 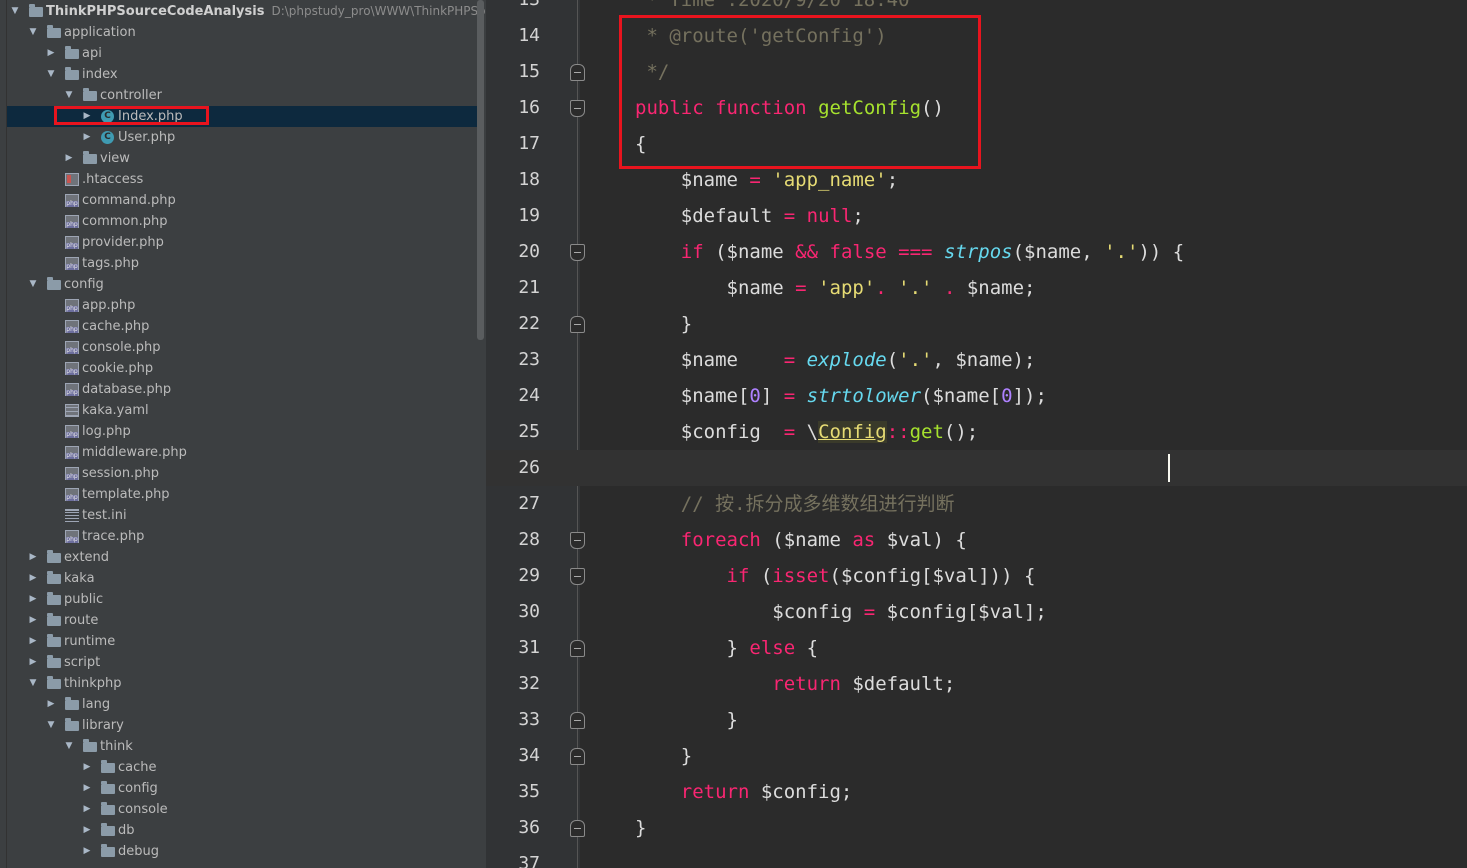 What do you see at coordinates (976, 36) in the screenshot?
I see `code-line: 14 * @route('getConfig')` at bounding box center [976, 36].